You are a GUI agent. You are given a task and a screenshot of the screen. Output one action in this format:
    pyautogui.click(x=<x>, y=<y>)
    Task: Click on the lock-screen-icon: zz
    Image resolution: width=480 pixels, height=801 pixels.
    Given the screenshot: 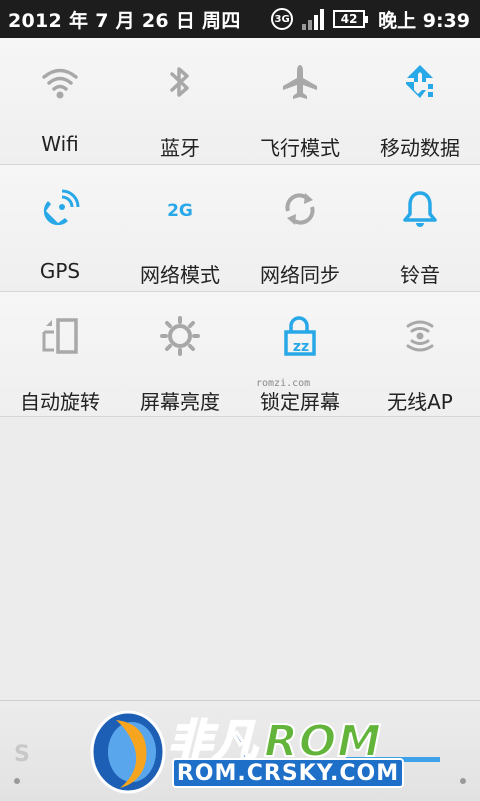 What is the action you would take?
    pyautogui.click(x=300, y=336)
    